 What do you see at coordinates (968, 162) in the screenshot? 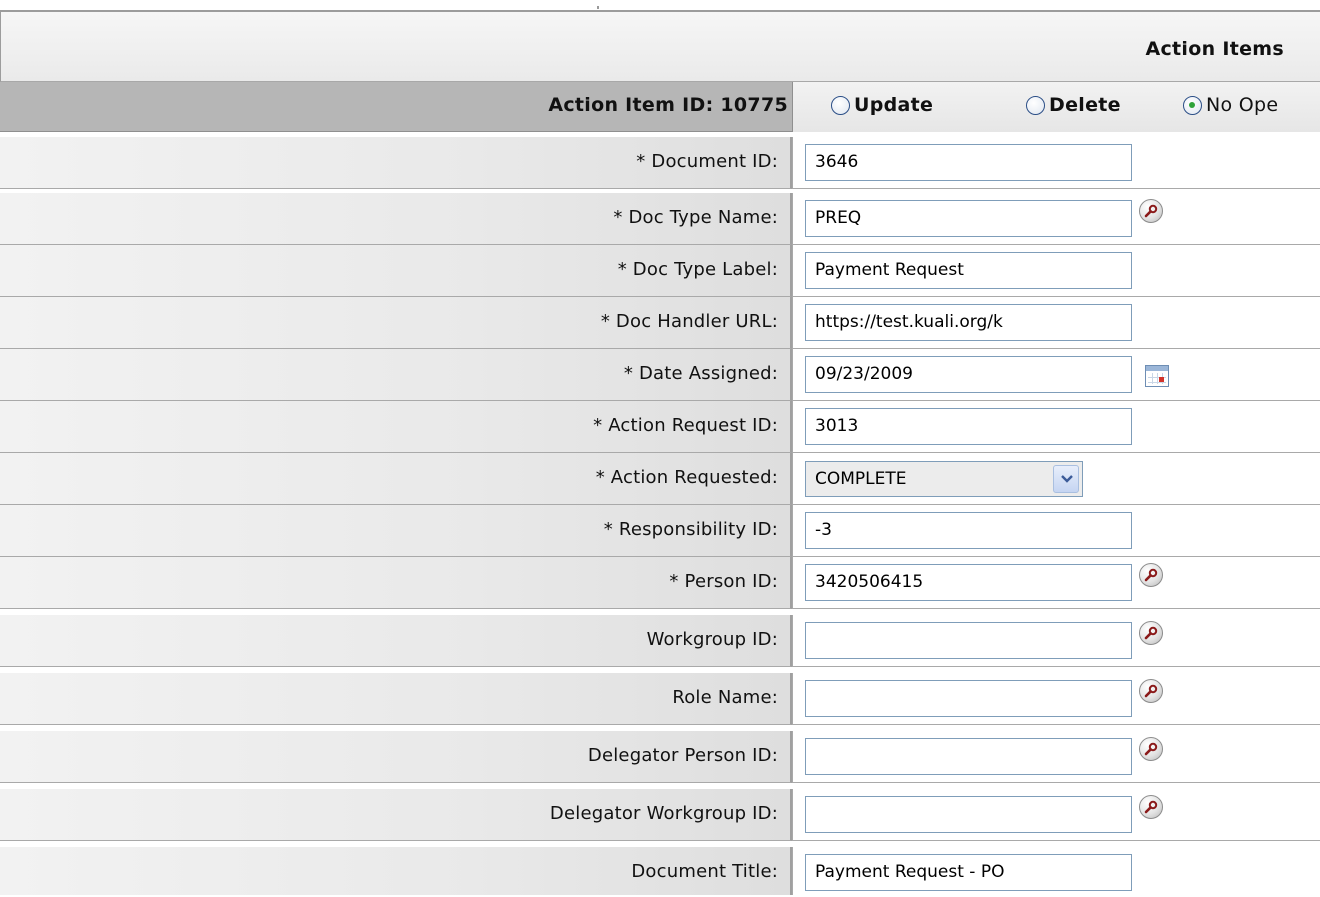
I see `document-id-input: 3646` at bounding box center [968, 162].